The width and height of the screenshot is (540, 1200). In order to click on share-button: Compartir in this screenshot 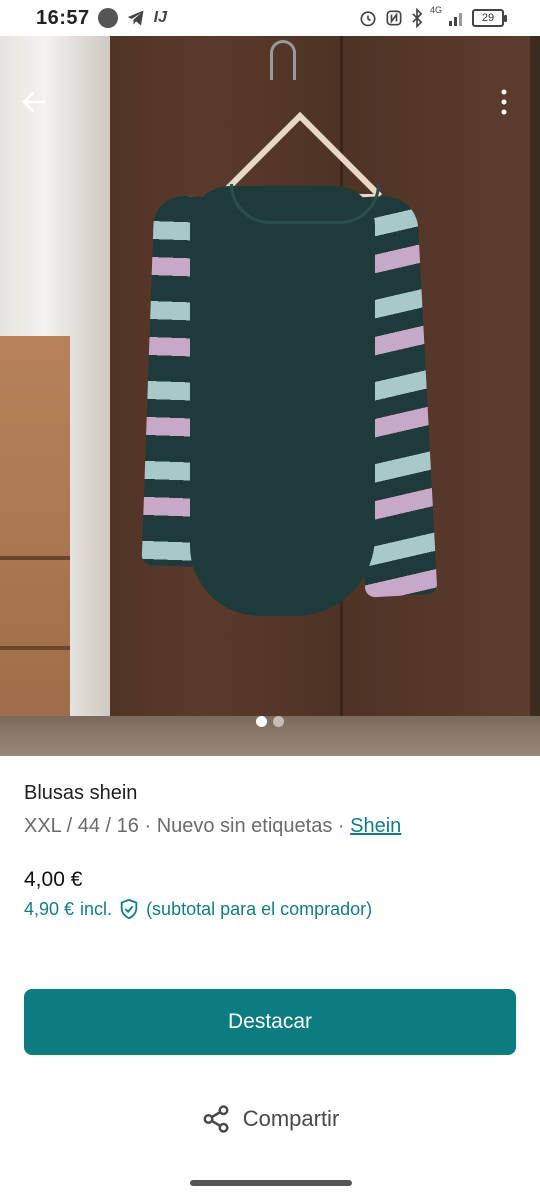, I will do `click(270, 1119)`.